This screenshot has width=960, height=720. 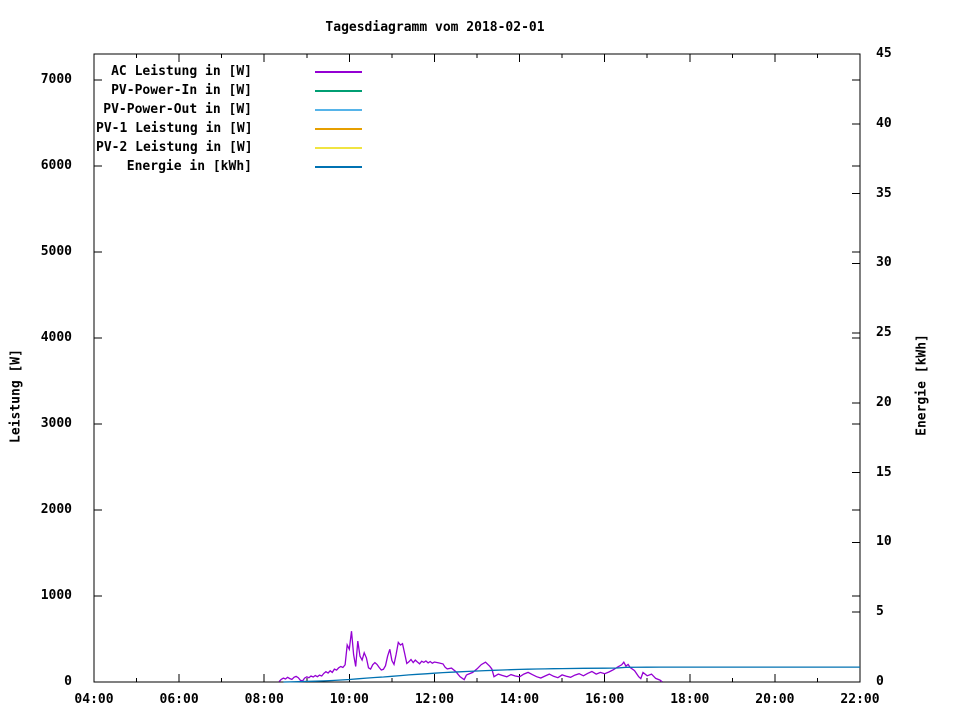 I want to click on tick-label: 08:00, so click(x=264, y=699).